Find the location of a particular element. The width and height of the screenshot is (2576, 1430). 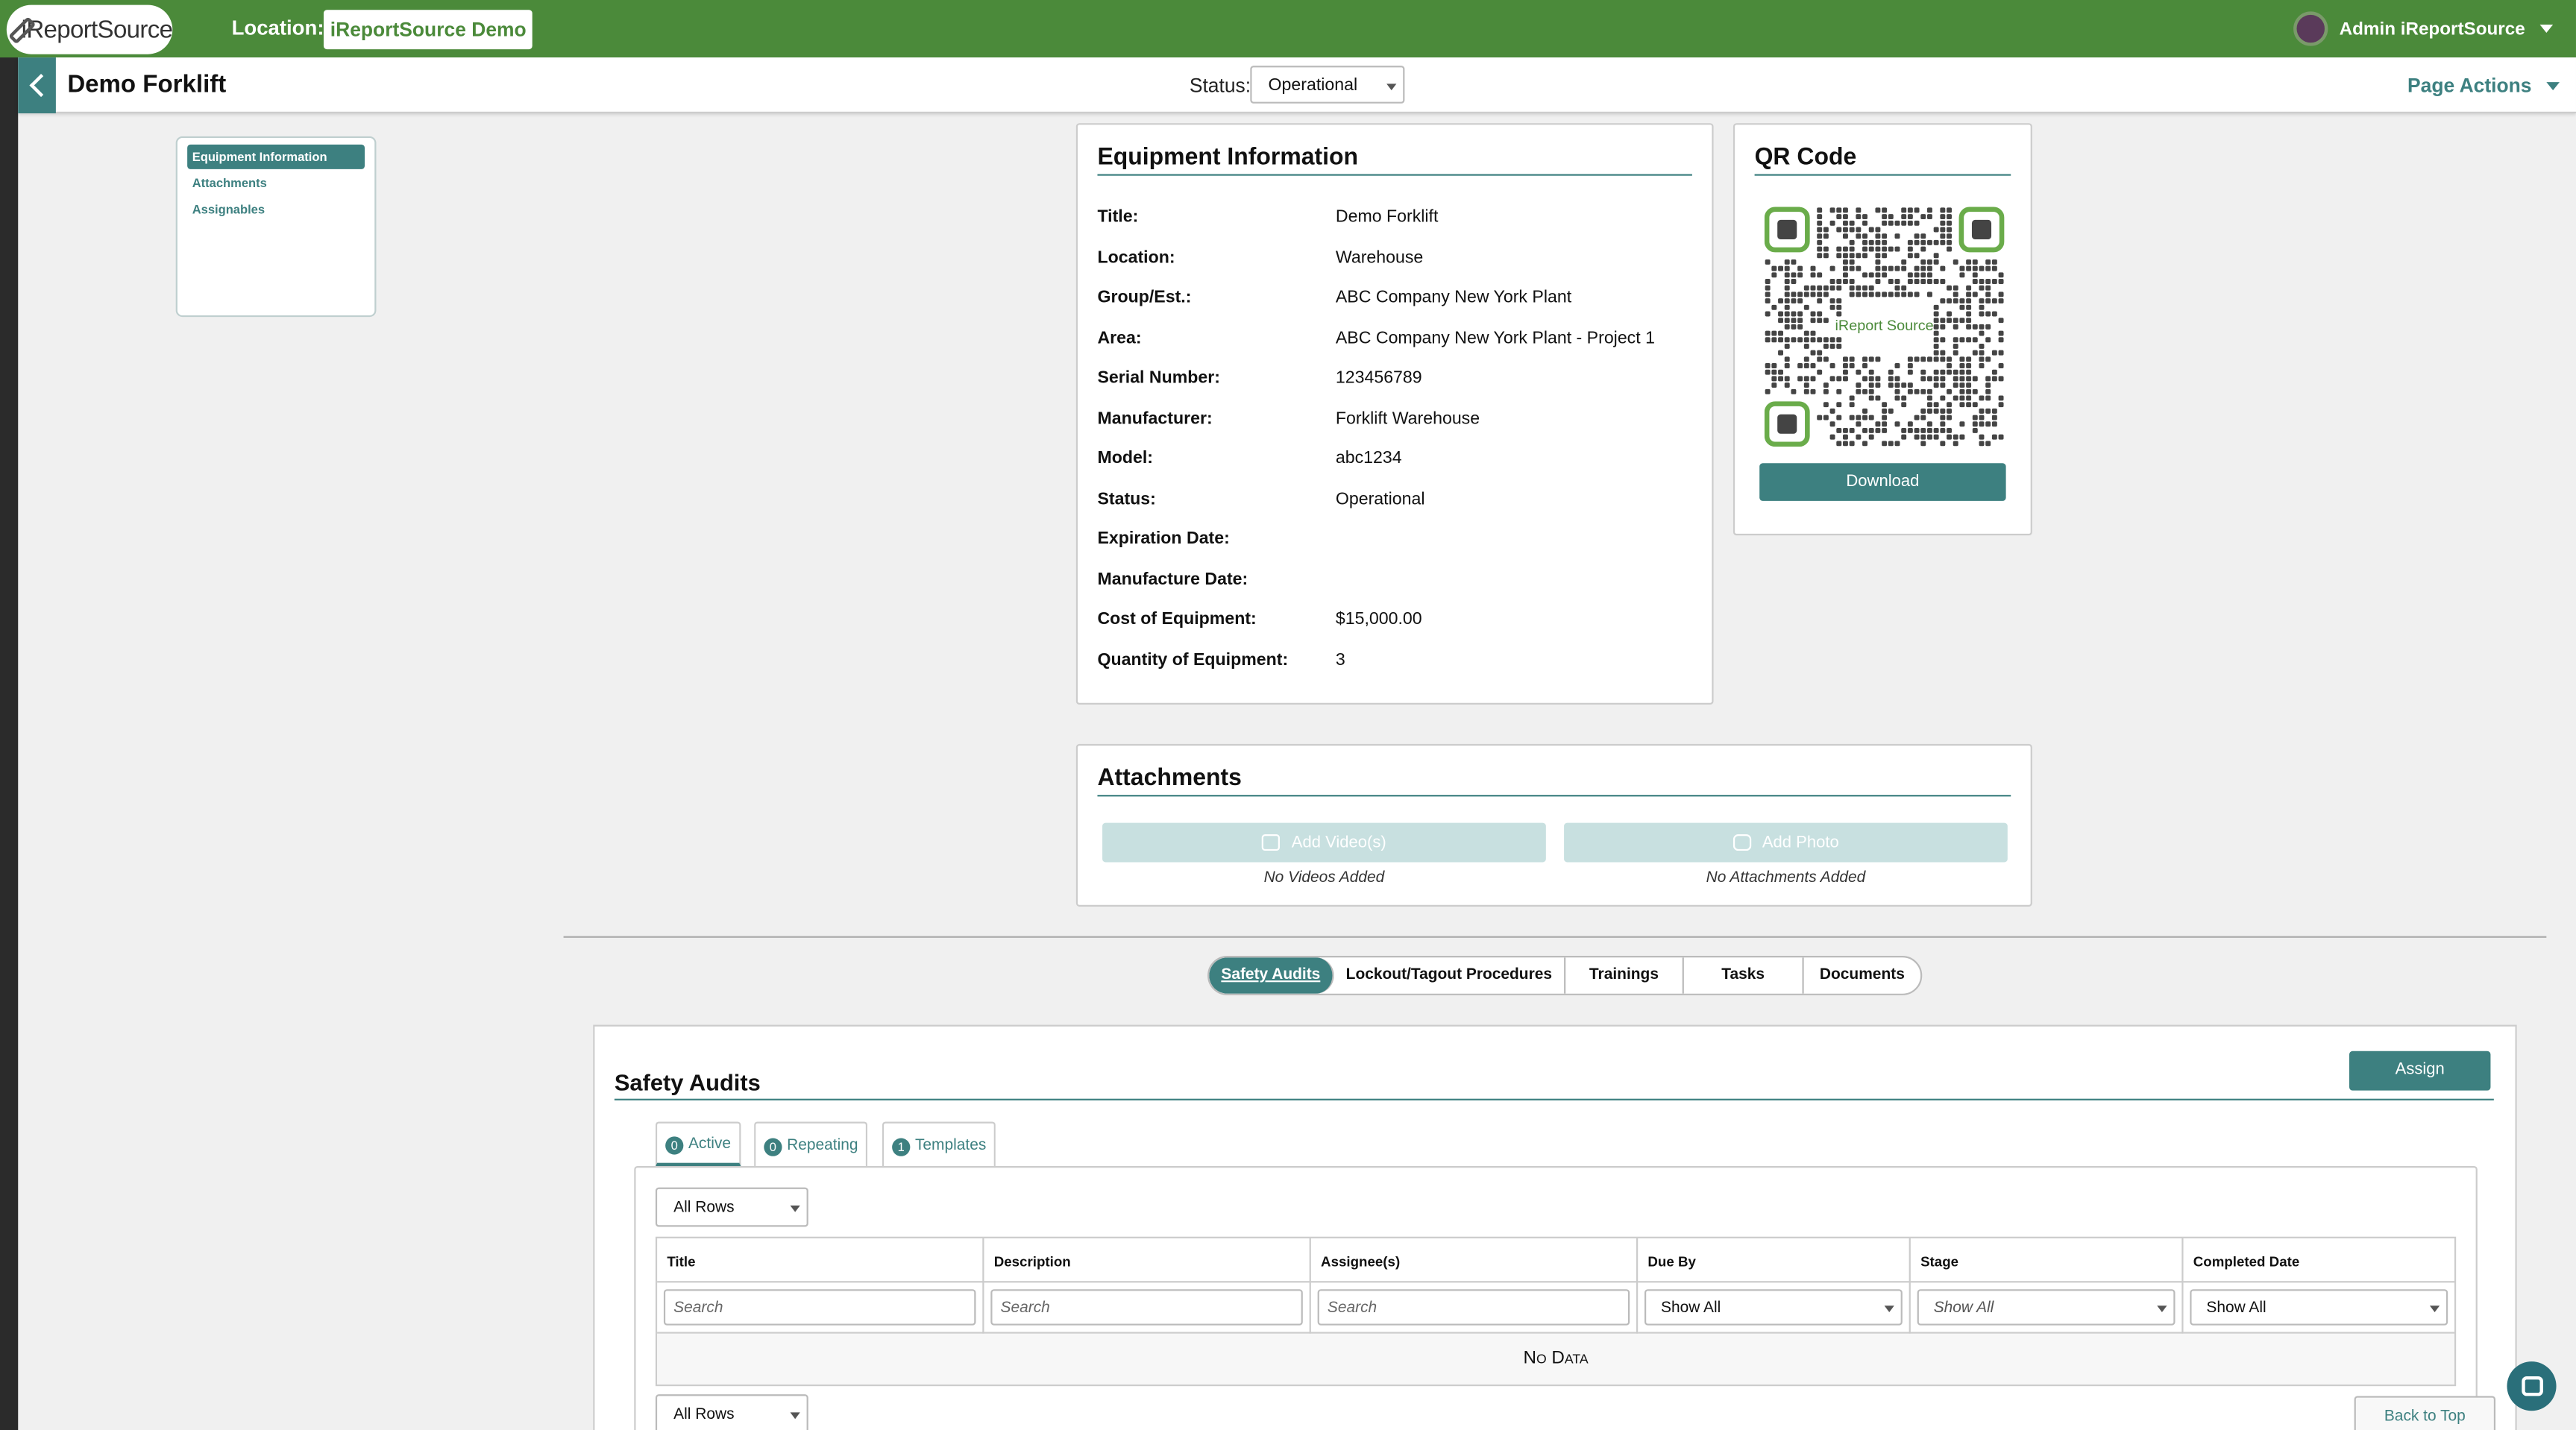

tab-tasks: Tasks is located at coordinates (1744, 976).